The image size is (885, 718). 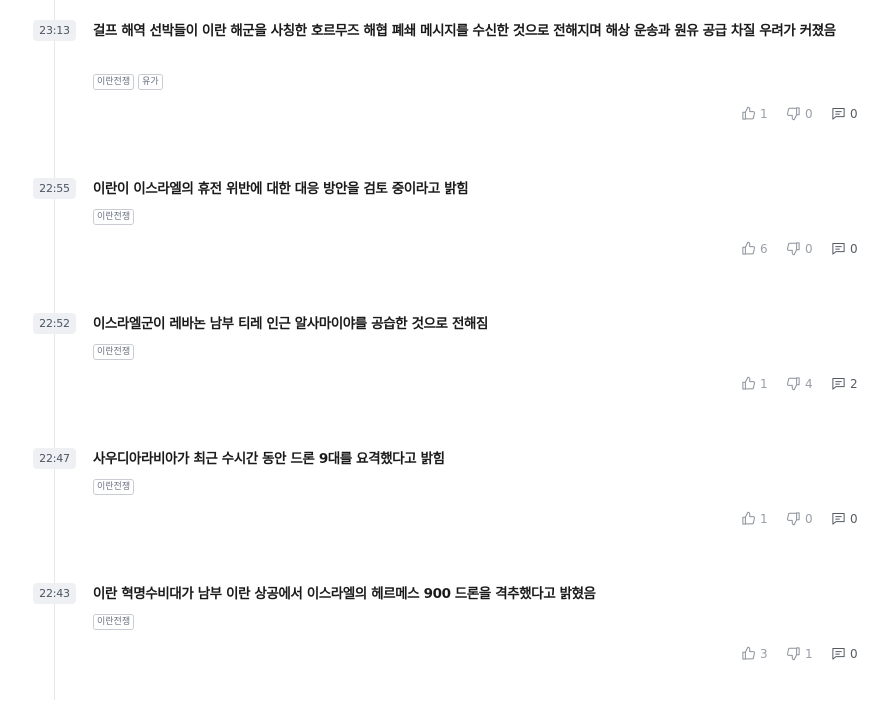 What do you see at coordinates (54, 323) in the screenshot?
I see `time-badge: 22:52` at bounding box center [54, 323].